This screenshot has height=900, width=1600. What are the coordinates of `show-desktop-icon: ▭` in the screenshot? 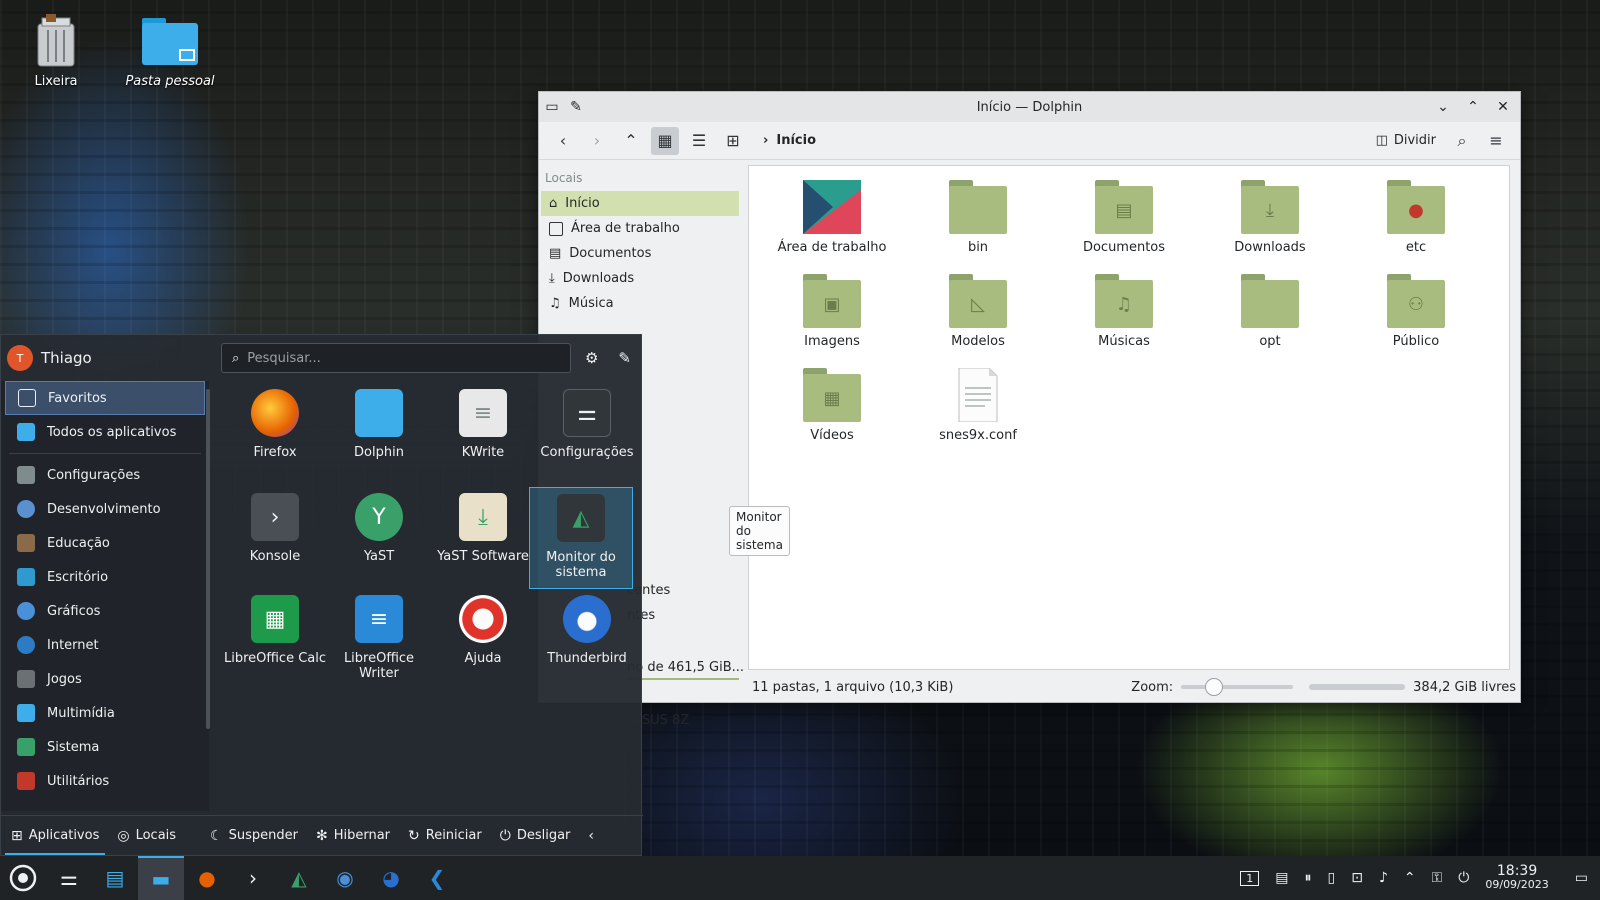 It's located at (1581, 878).